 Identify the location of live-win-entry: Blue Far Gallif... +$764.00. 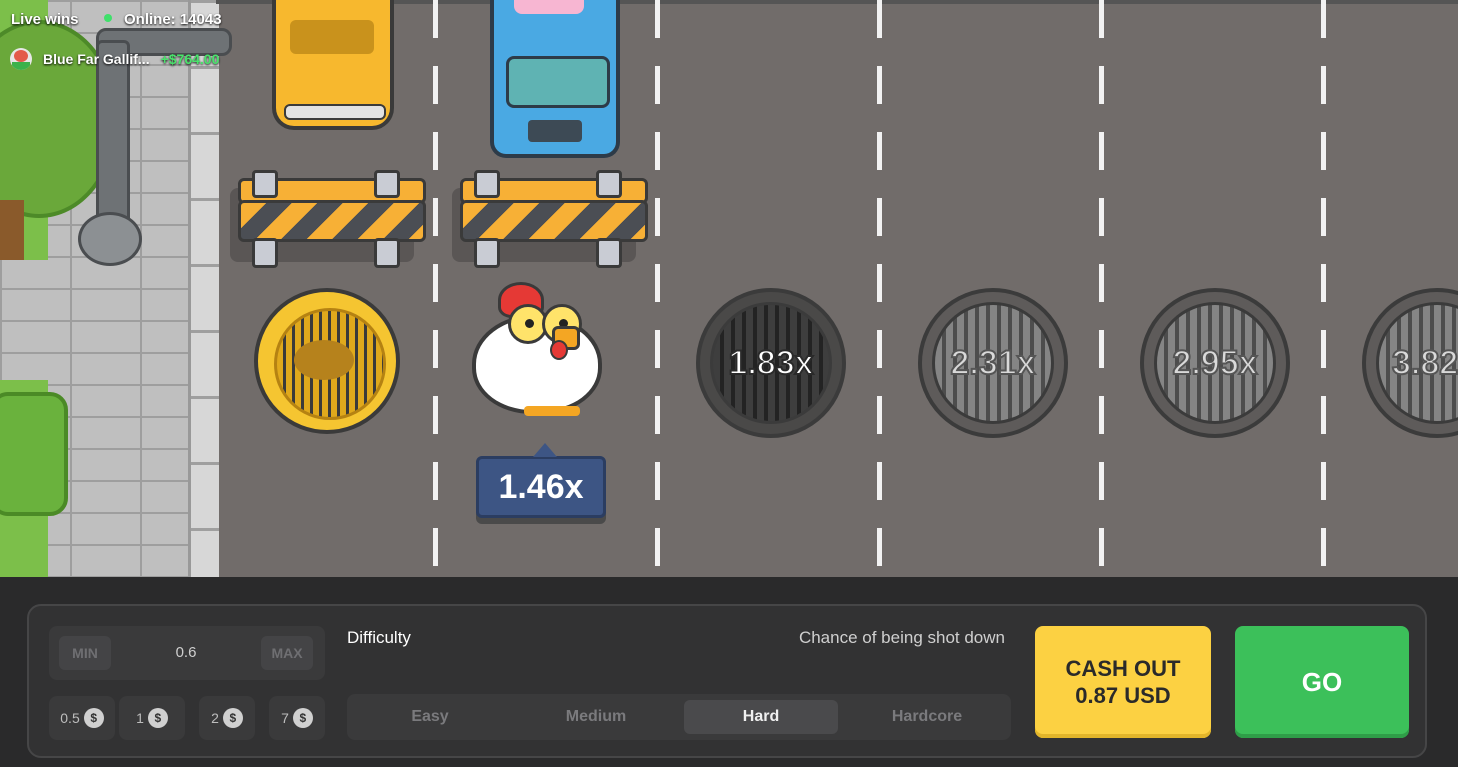
(114, 59).